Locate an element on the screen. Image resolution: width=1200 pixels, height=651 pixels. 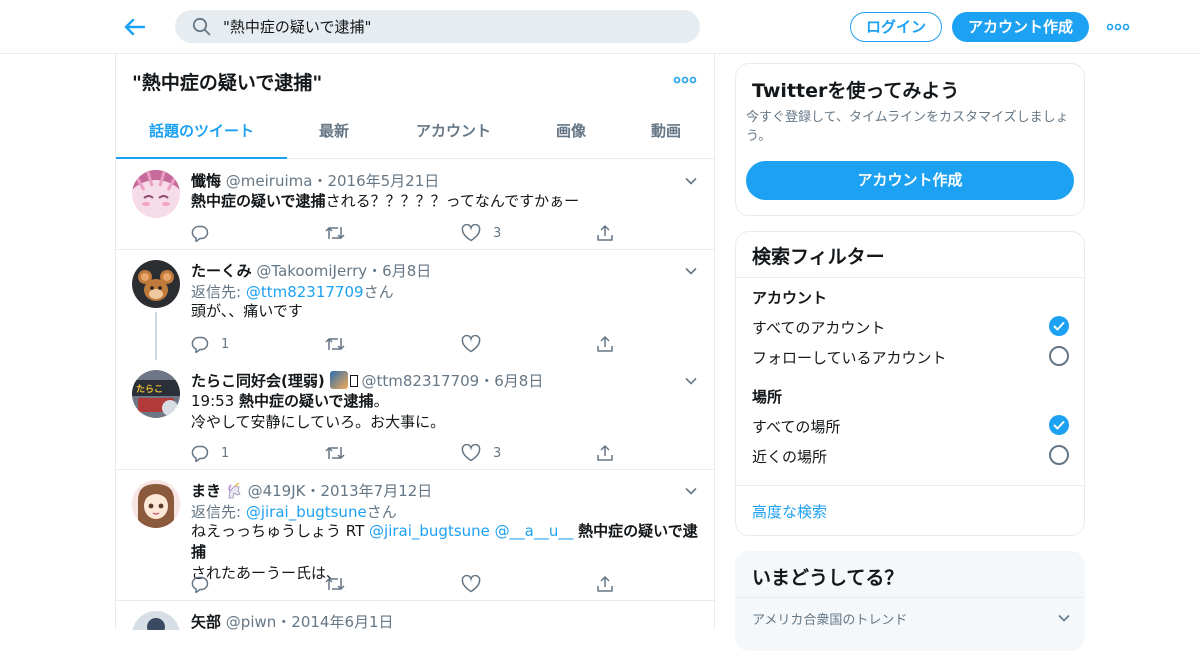
tweet-author-name: まき is located at coordinates (206, 491).